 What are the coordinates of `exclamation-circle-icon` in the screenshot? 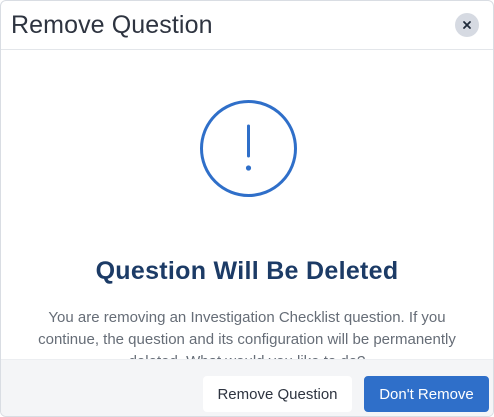 It's located at (248, 148).